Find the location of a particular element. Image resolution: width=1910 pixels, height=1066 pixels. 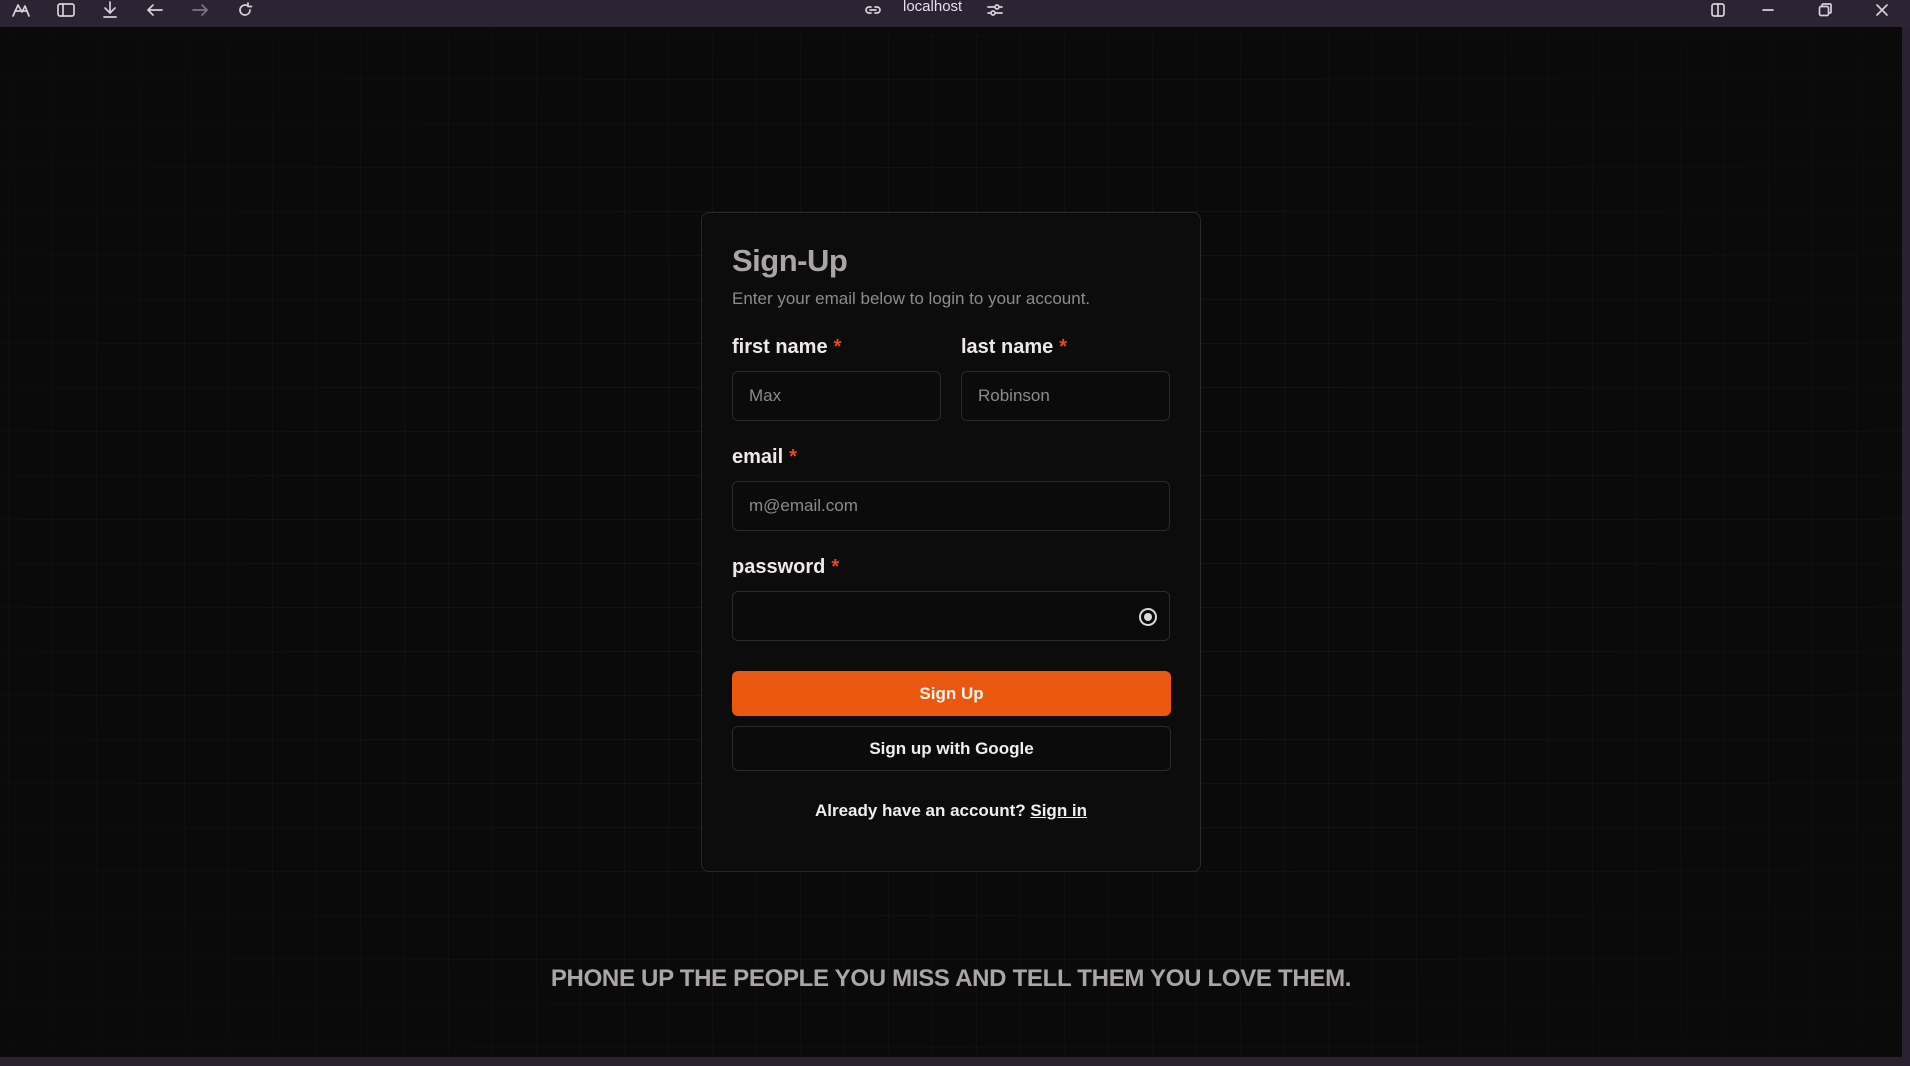

browser-toolbar: localhost is located at coordinates (955, 13).